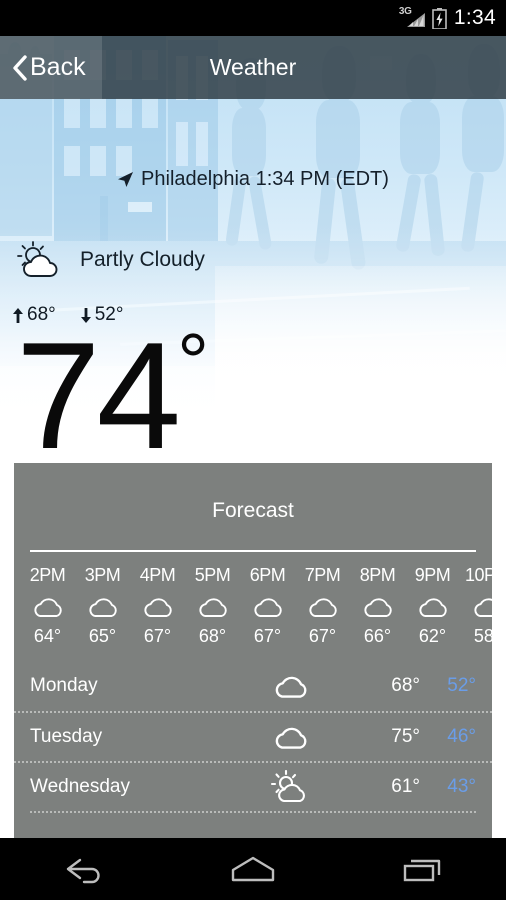 The width and height of the screenshot is (506, 900). What do you see at coordinates (267, 575) in the screenshot?
I see `hourly-time-label: 6PM` at bounding box center [267, 575].